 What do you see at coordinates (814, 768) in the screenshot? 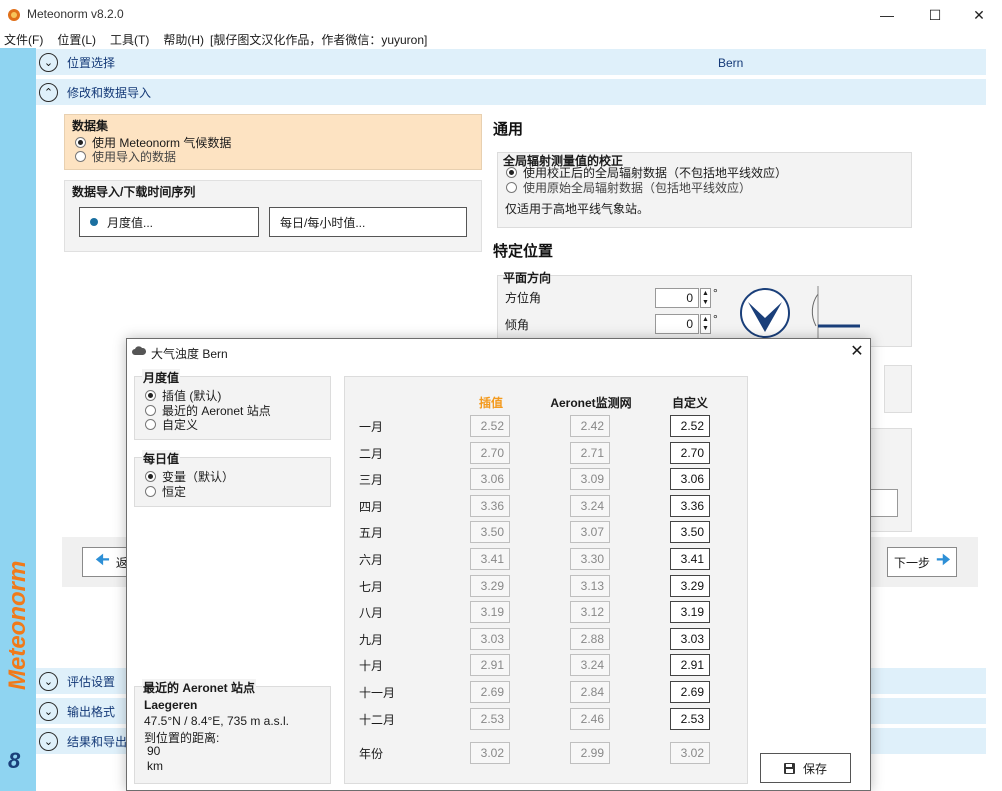
I see `save-button-label: 保存` at bounding box center [814, 768].